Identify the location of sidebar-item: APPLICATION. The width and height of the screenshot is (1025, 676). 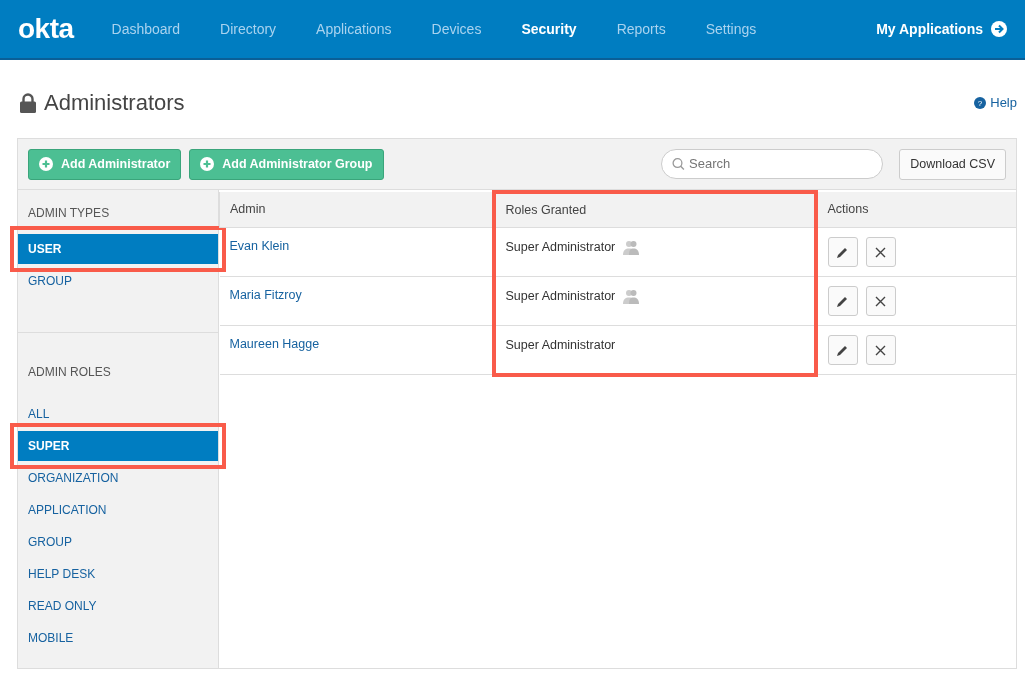
(118, 510).